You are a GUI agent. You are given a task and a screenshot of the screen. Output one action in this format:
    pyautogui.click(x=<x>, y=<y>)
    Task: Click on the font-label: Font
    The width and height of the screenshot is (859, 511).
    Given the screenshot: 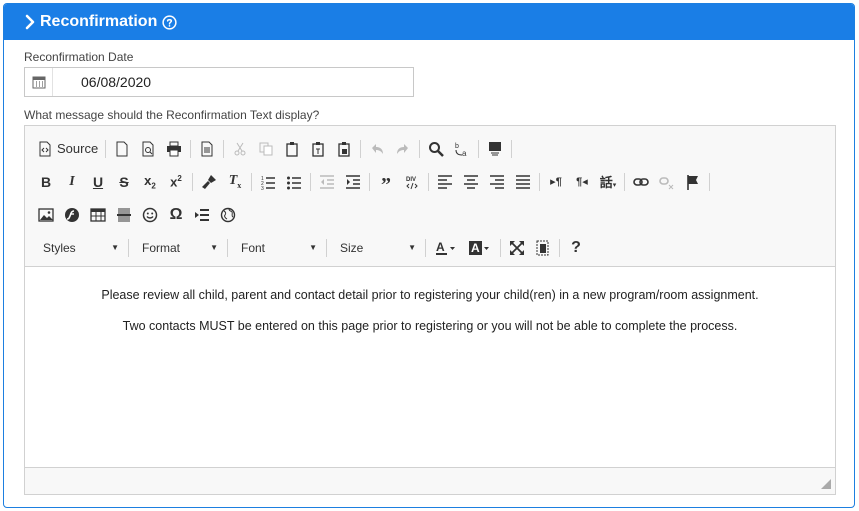 What is the action you would take?
    pyautogui.click(x=253, y=247)
    